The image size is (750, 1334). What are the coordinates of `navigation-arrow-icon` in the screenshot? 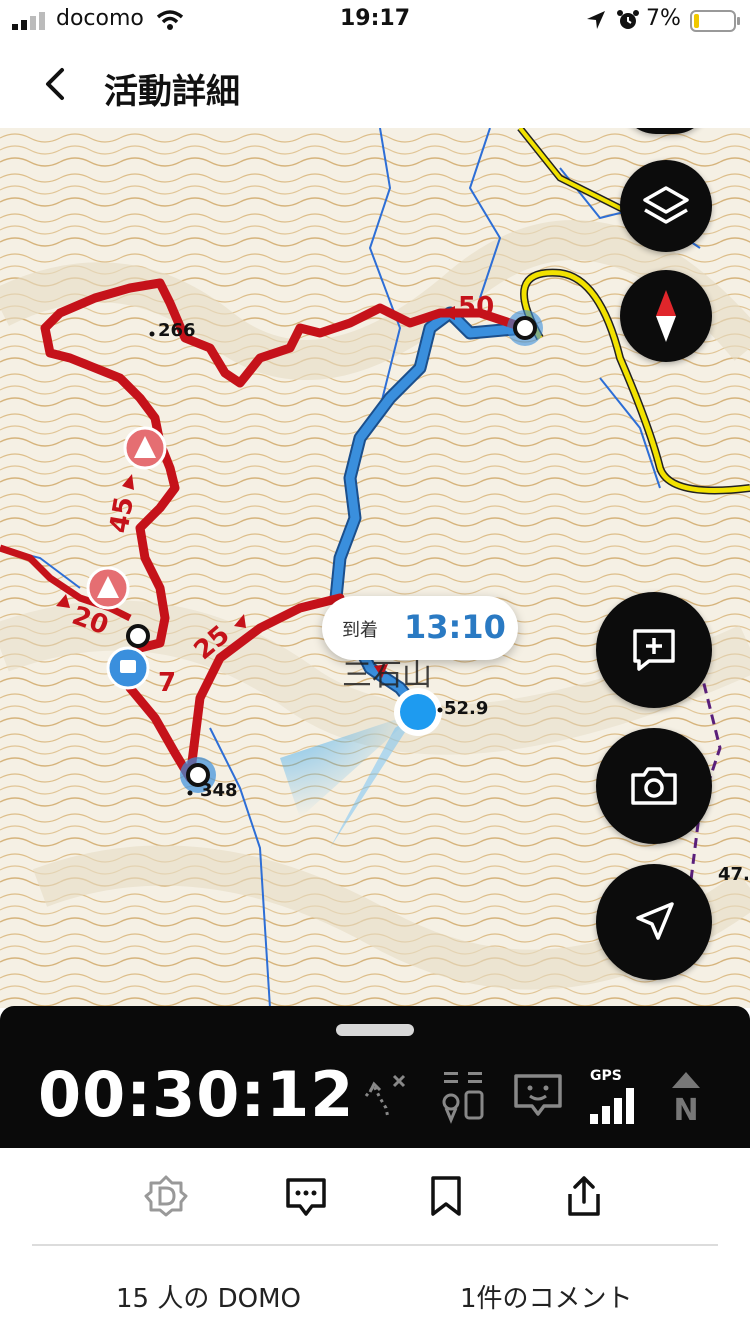 It's located at (655, 921).